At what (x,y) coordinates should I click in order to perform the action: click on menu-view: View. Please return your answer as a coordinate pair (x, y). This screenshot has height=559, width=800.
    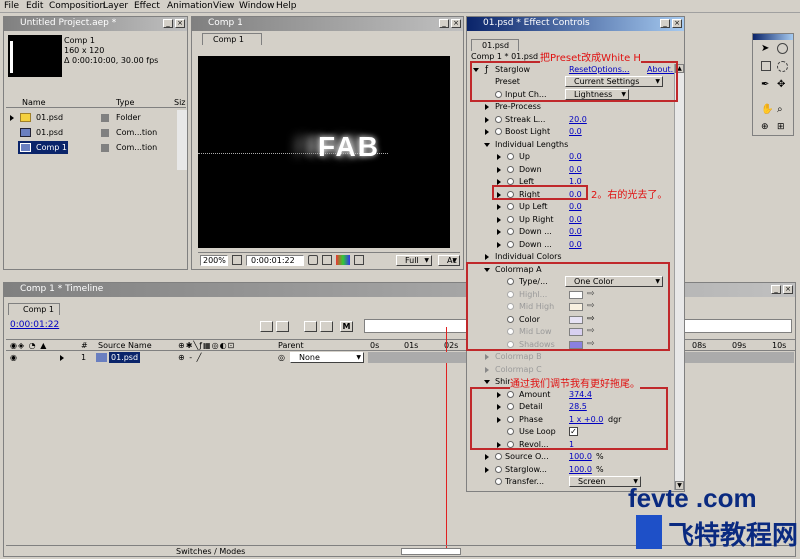
    Looking at the image, I should click on (223, 6).